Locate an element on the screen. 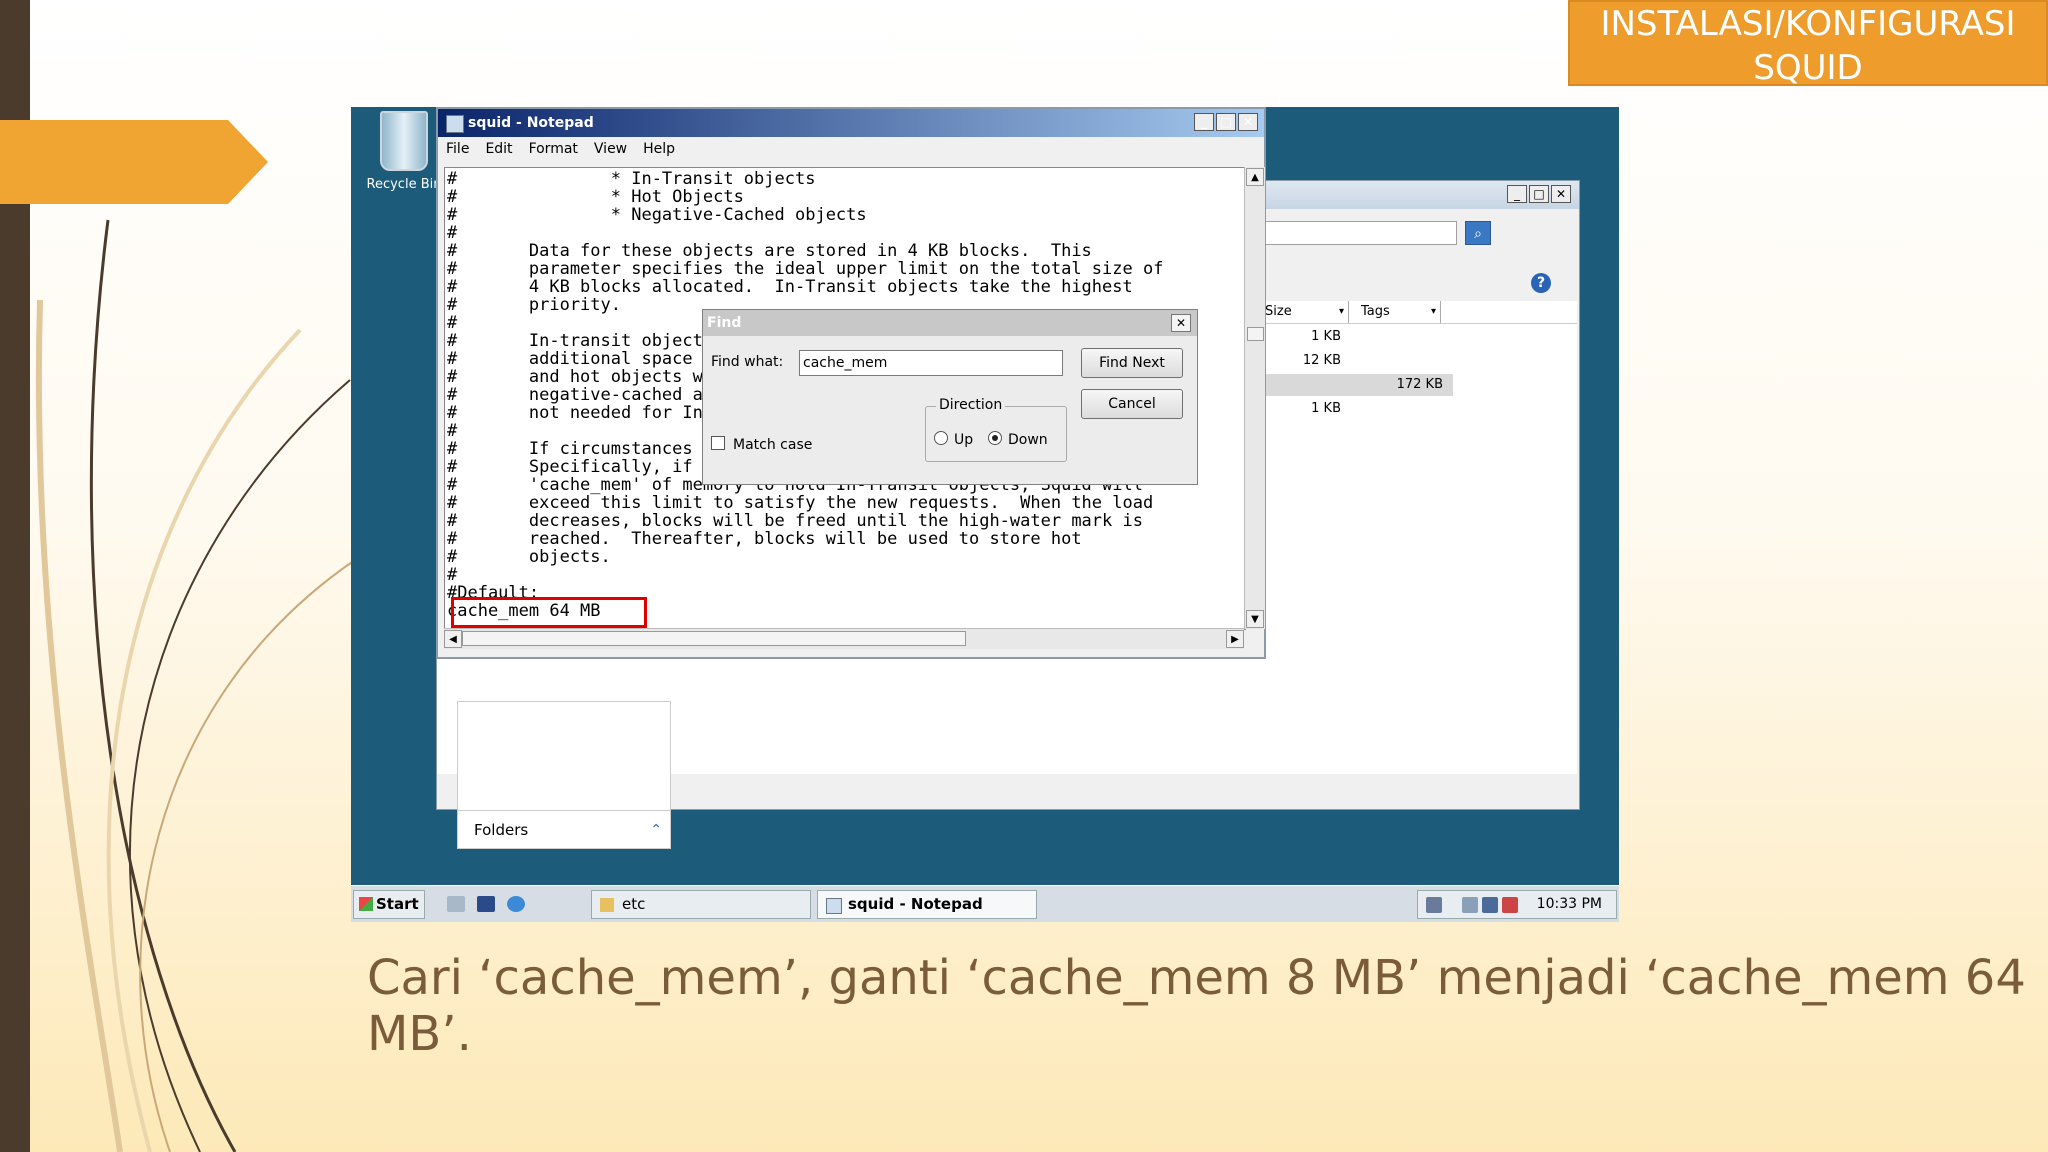 The height and width of the screenshot is (1152, 2048). match-case-checkbox: Match case is located at coordinates (761, 444).